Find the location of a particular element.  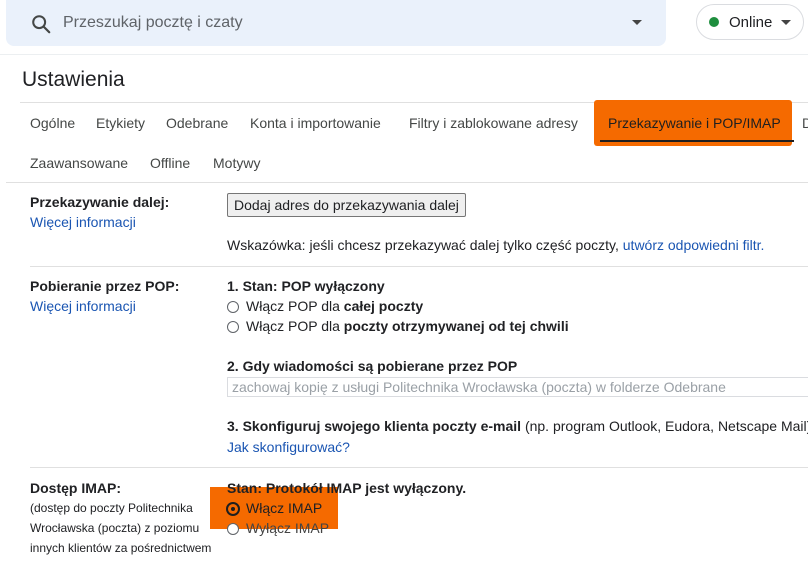

status-dropdown: Online is located at coordinates (750, 22).